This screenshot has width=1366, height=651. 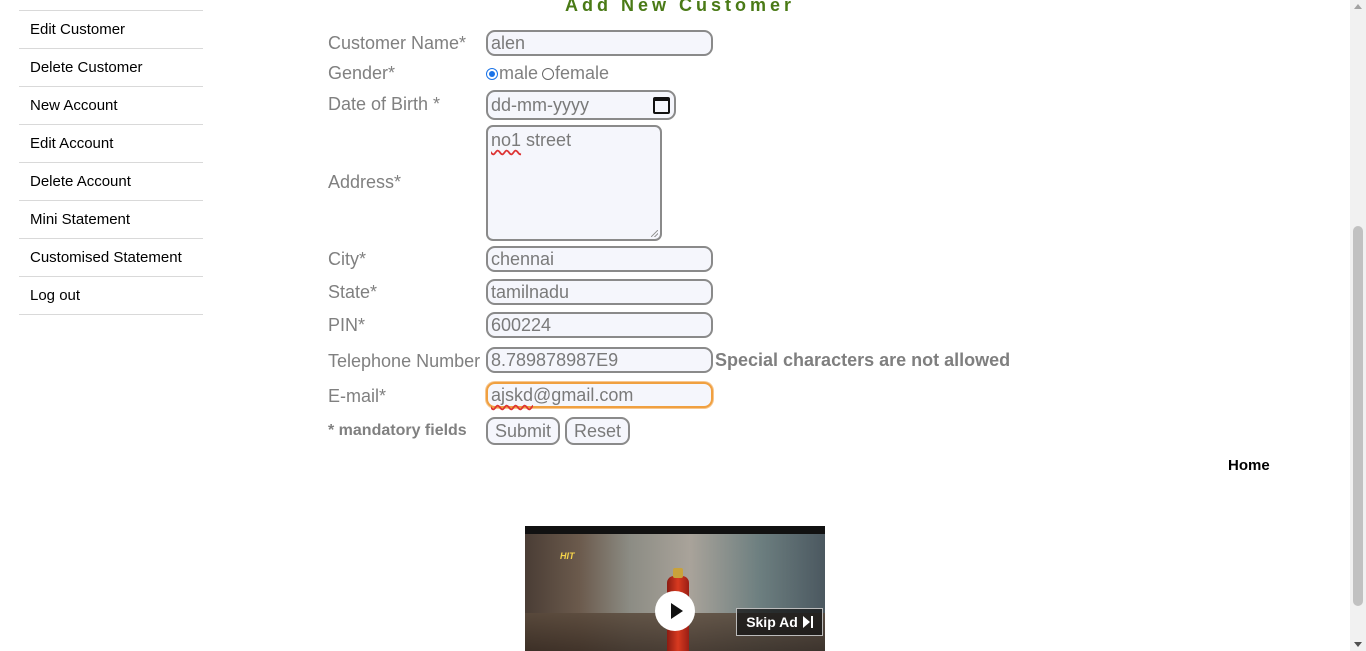 I want to click on email-label: E-mail*, so click(x=357, y=396).